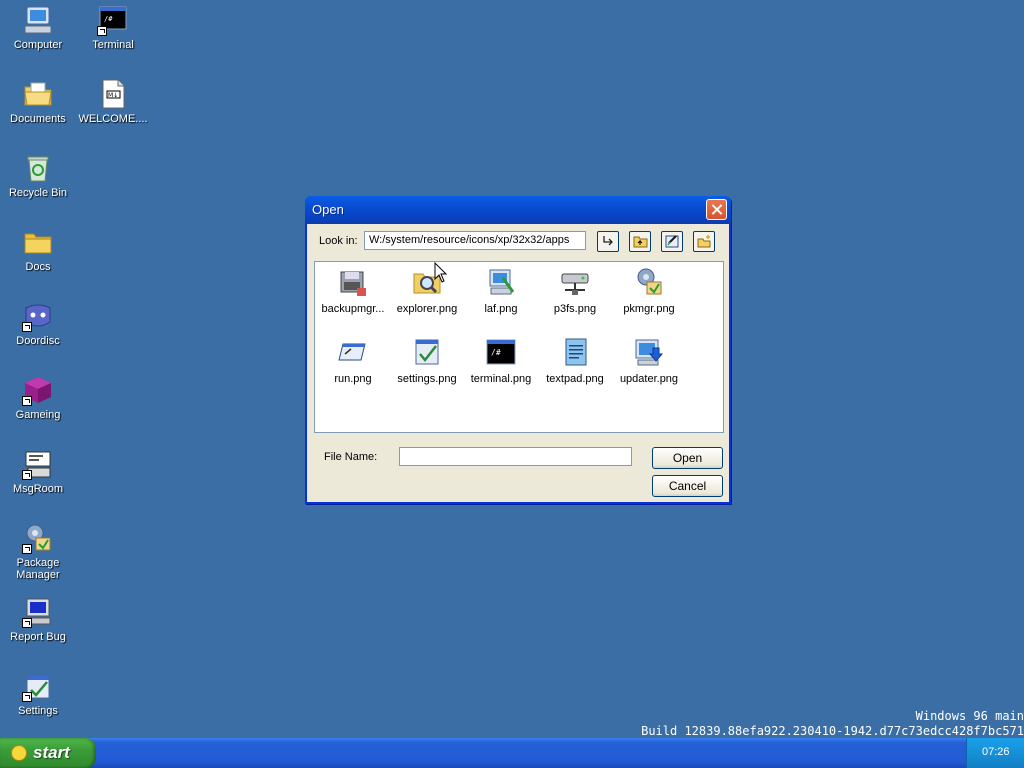  Describe the element at coordinates (351, 457) in the screenshot. I see `file-name-label: File Name:` at that location.